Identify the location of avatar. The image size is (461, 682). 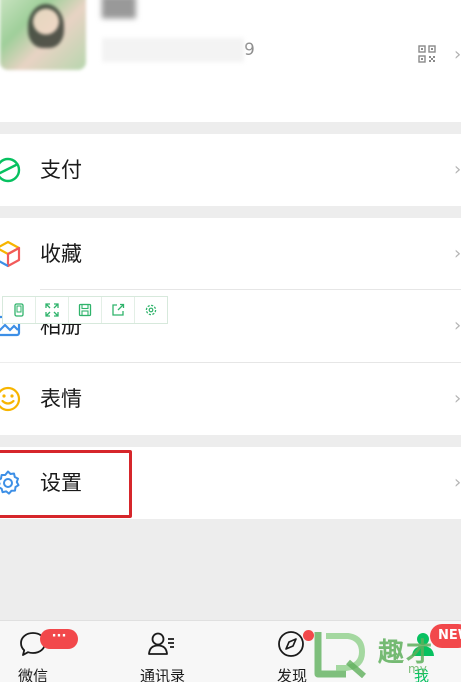
(43, 35).